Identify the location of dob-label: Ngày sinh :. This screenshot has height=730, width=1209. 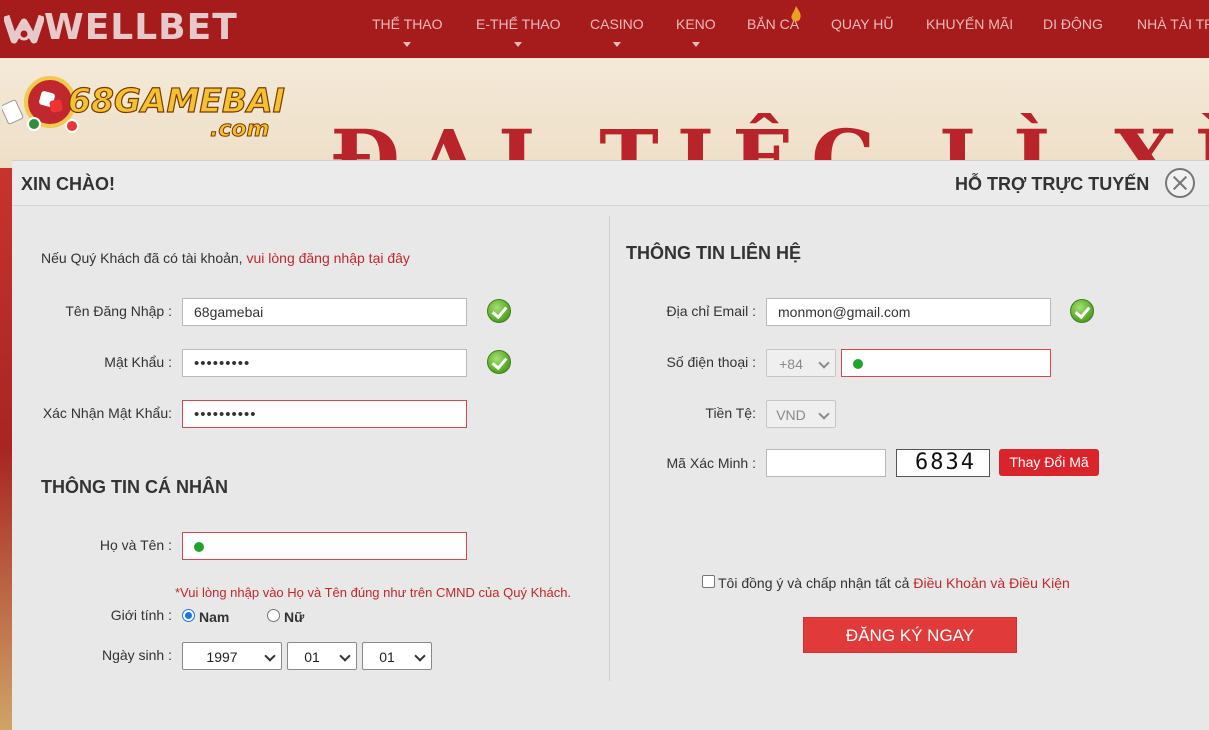
(136, 655).